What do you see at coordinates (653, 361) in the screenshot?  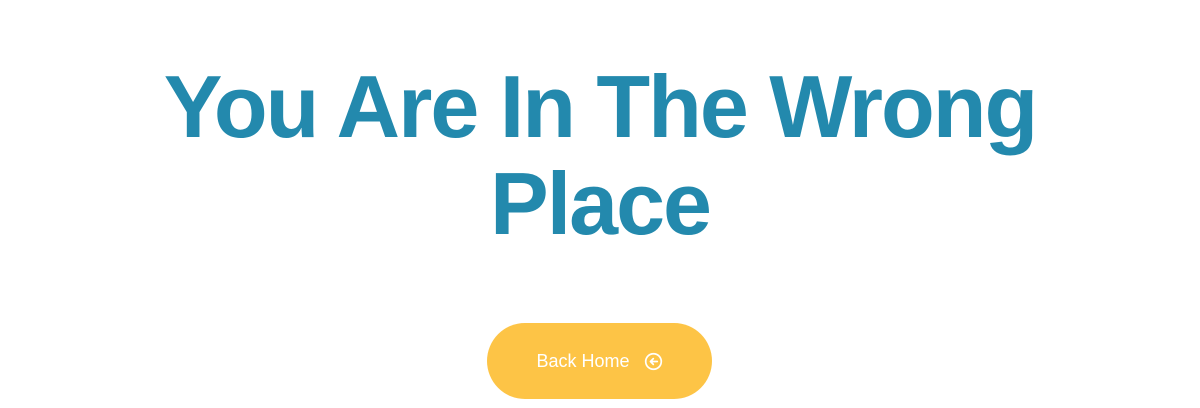 I see `arrow-left-circle-icon` at bounding box center [653, 361].